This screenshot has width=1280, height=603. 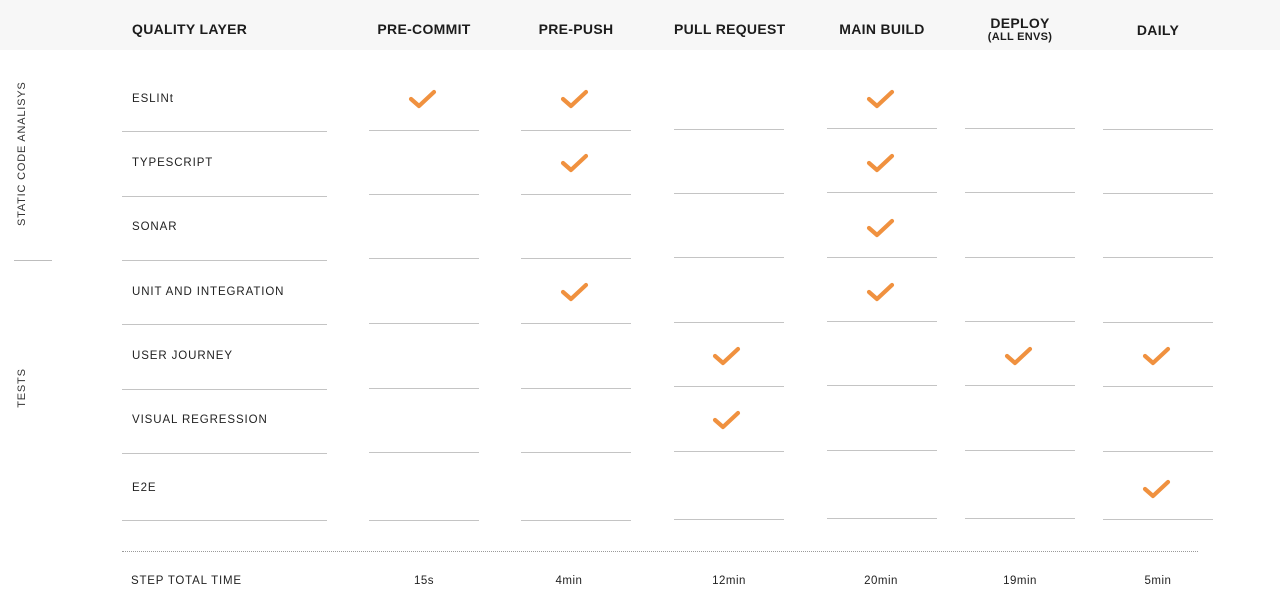 I want to click on time-pre-commit: 15s, so click(x=424, y=581).